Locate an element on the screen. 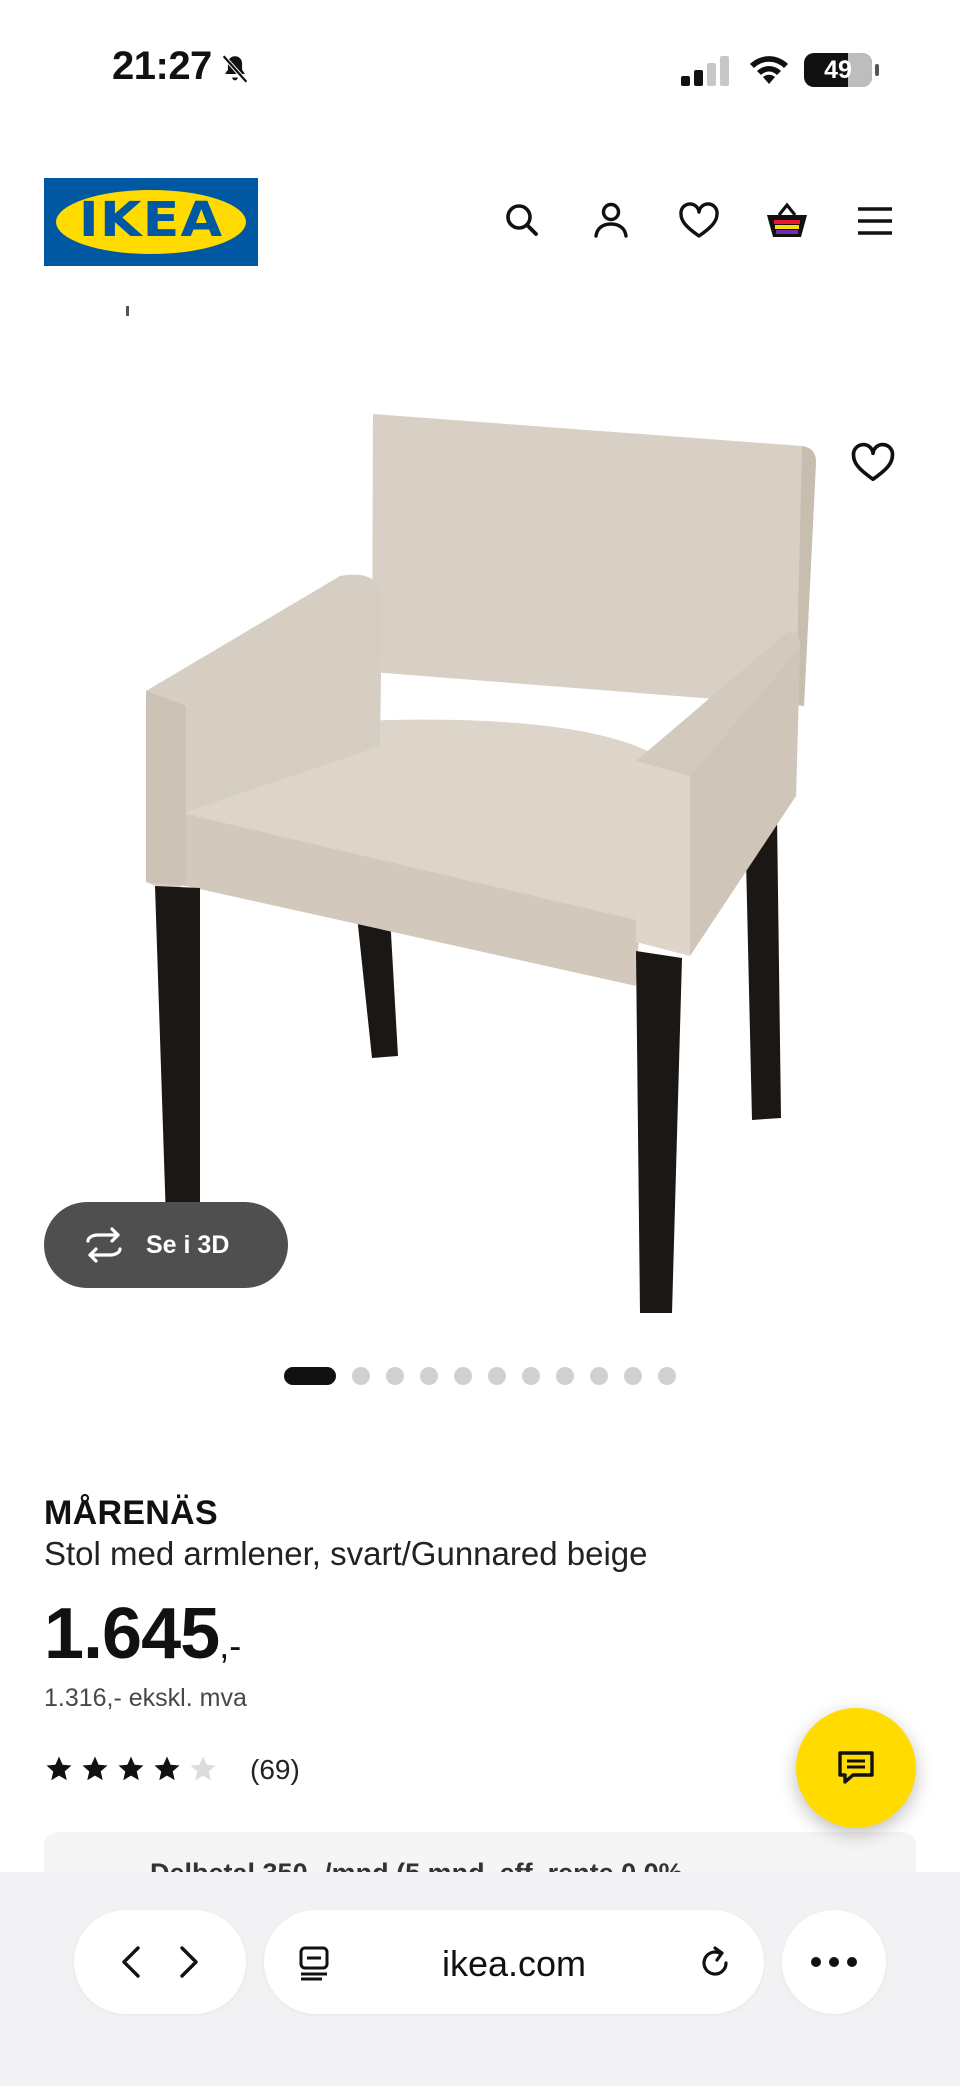 The width and height of the screenshot is (960, 2086). history-nav-group is located at coordinates (160, 1962).